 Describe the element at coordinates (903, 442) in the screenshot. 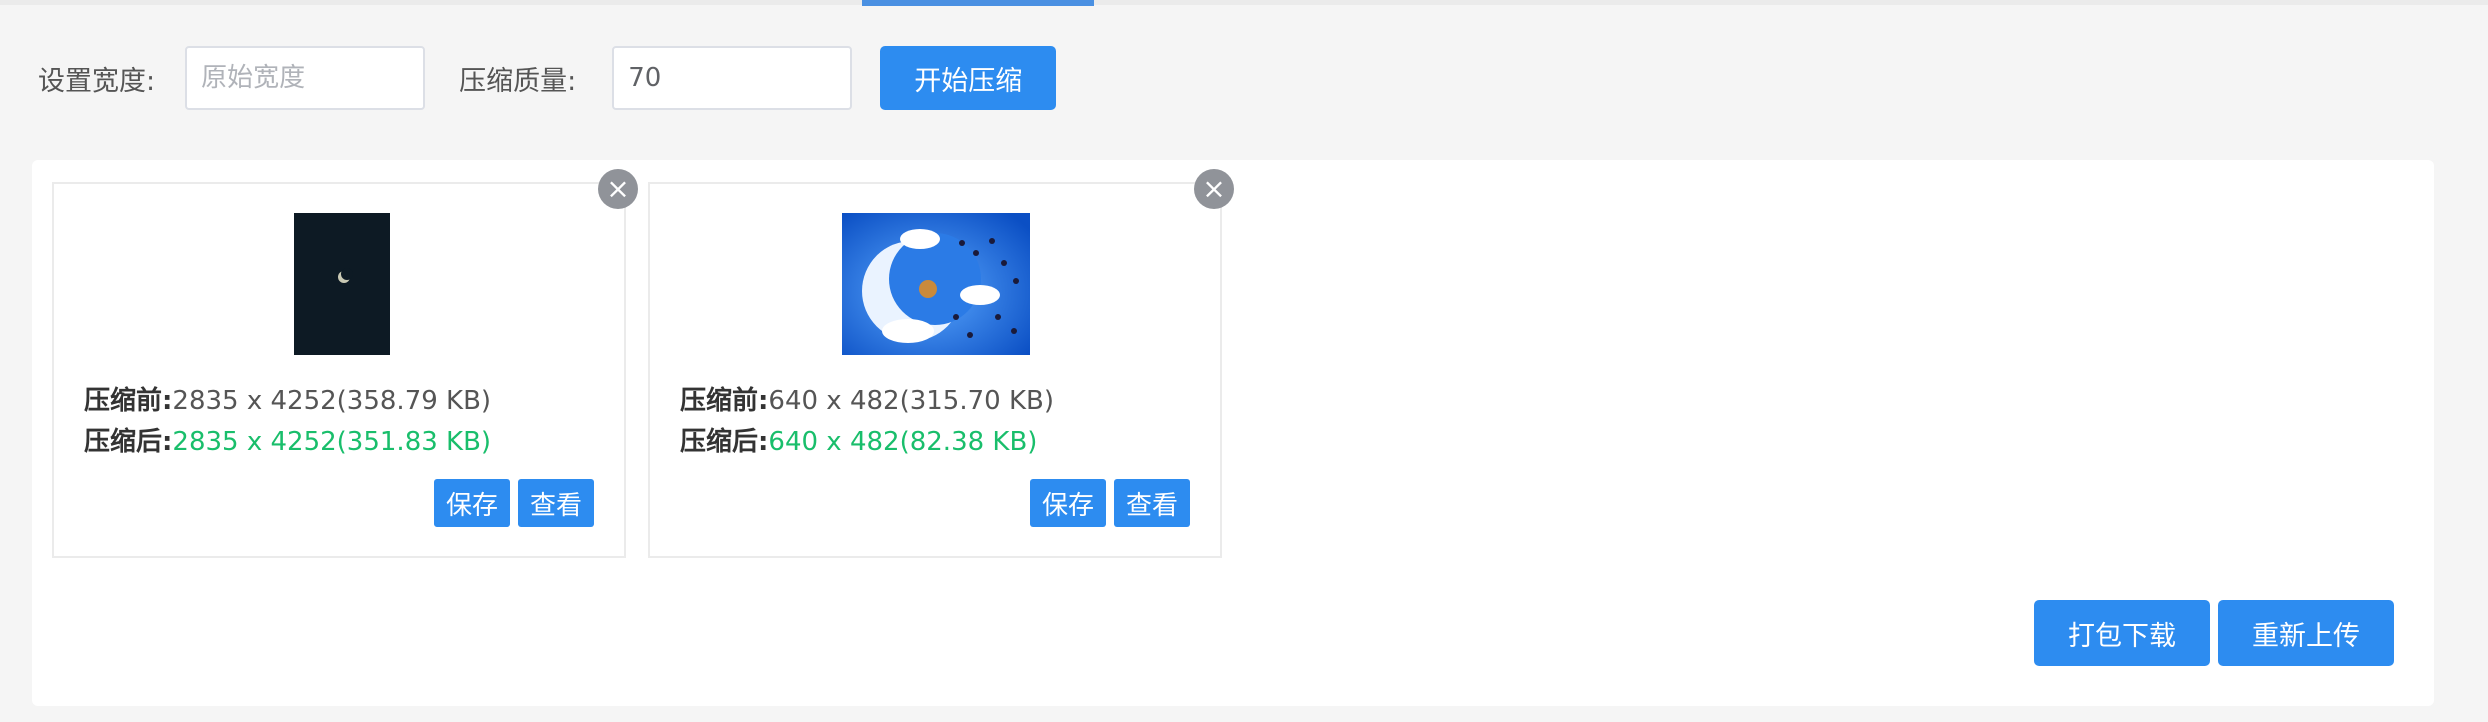

I see `after-value: 640 x 482(82.38 KB)` at that location.